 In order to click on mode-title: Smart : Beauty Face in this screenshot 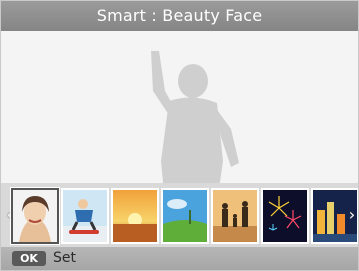, I will do `click(179, 16)`.